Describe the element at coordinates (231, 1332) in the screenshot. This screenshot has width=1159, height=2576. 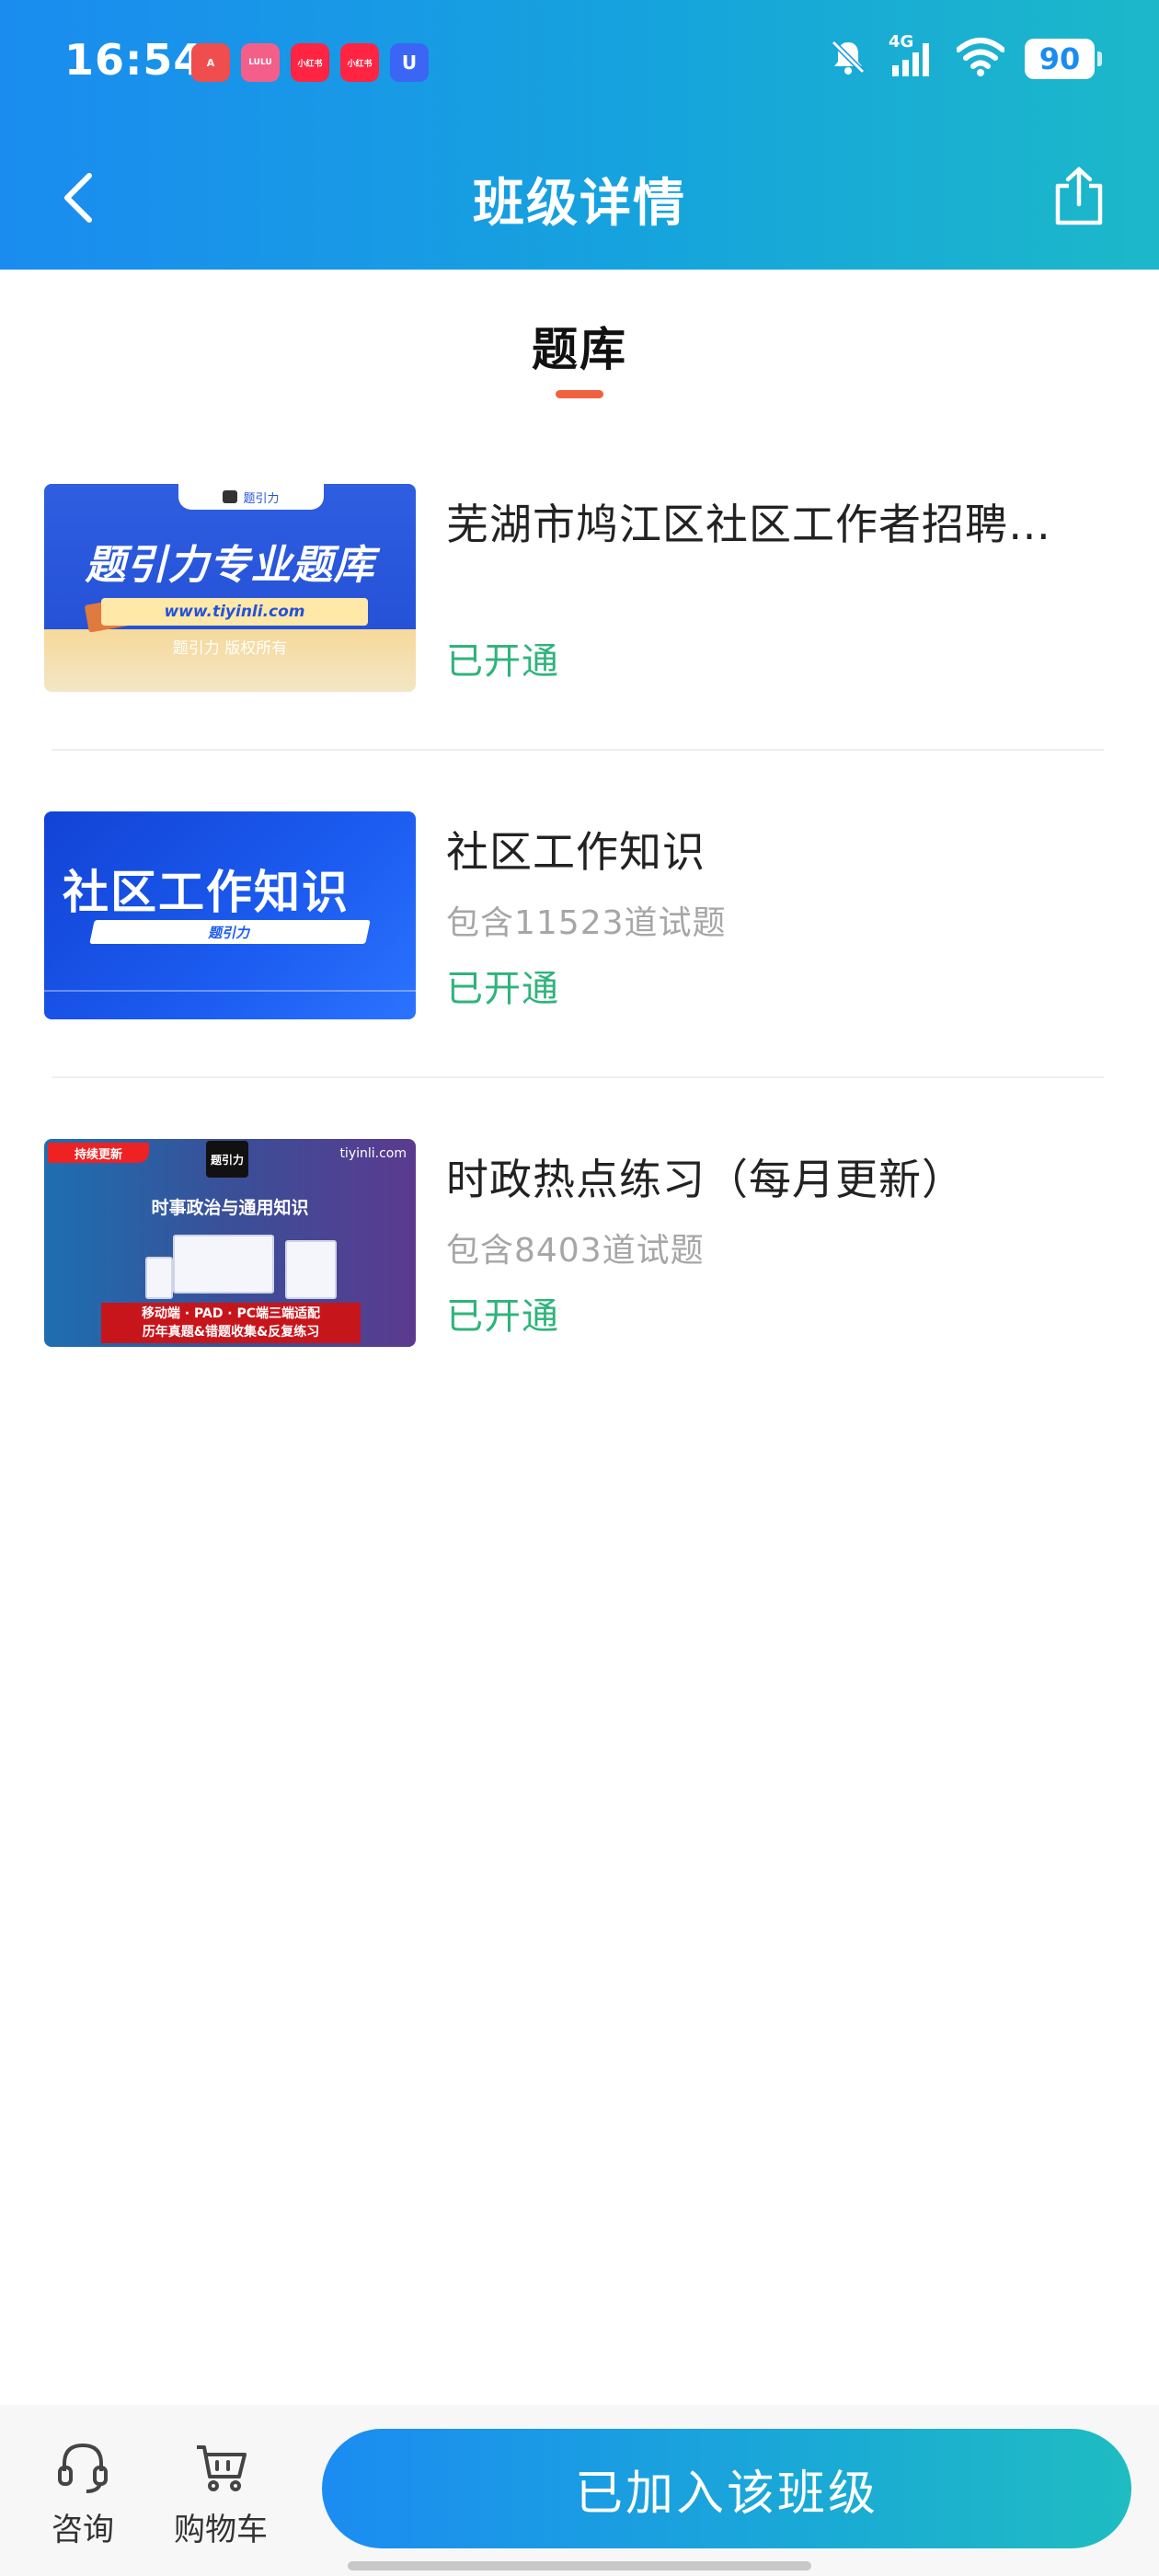
I see `thumb-feature-line: 历年真题&错题收集&反复练习` at that location.